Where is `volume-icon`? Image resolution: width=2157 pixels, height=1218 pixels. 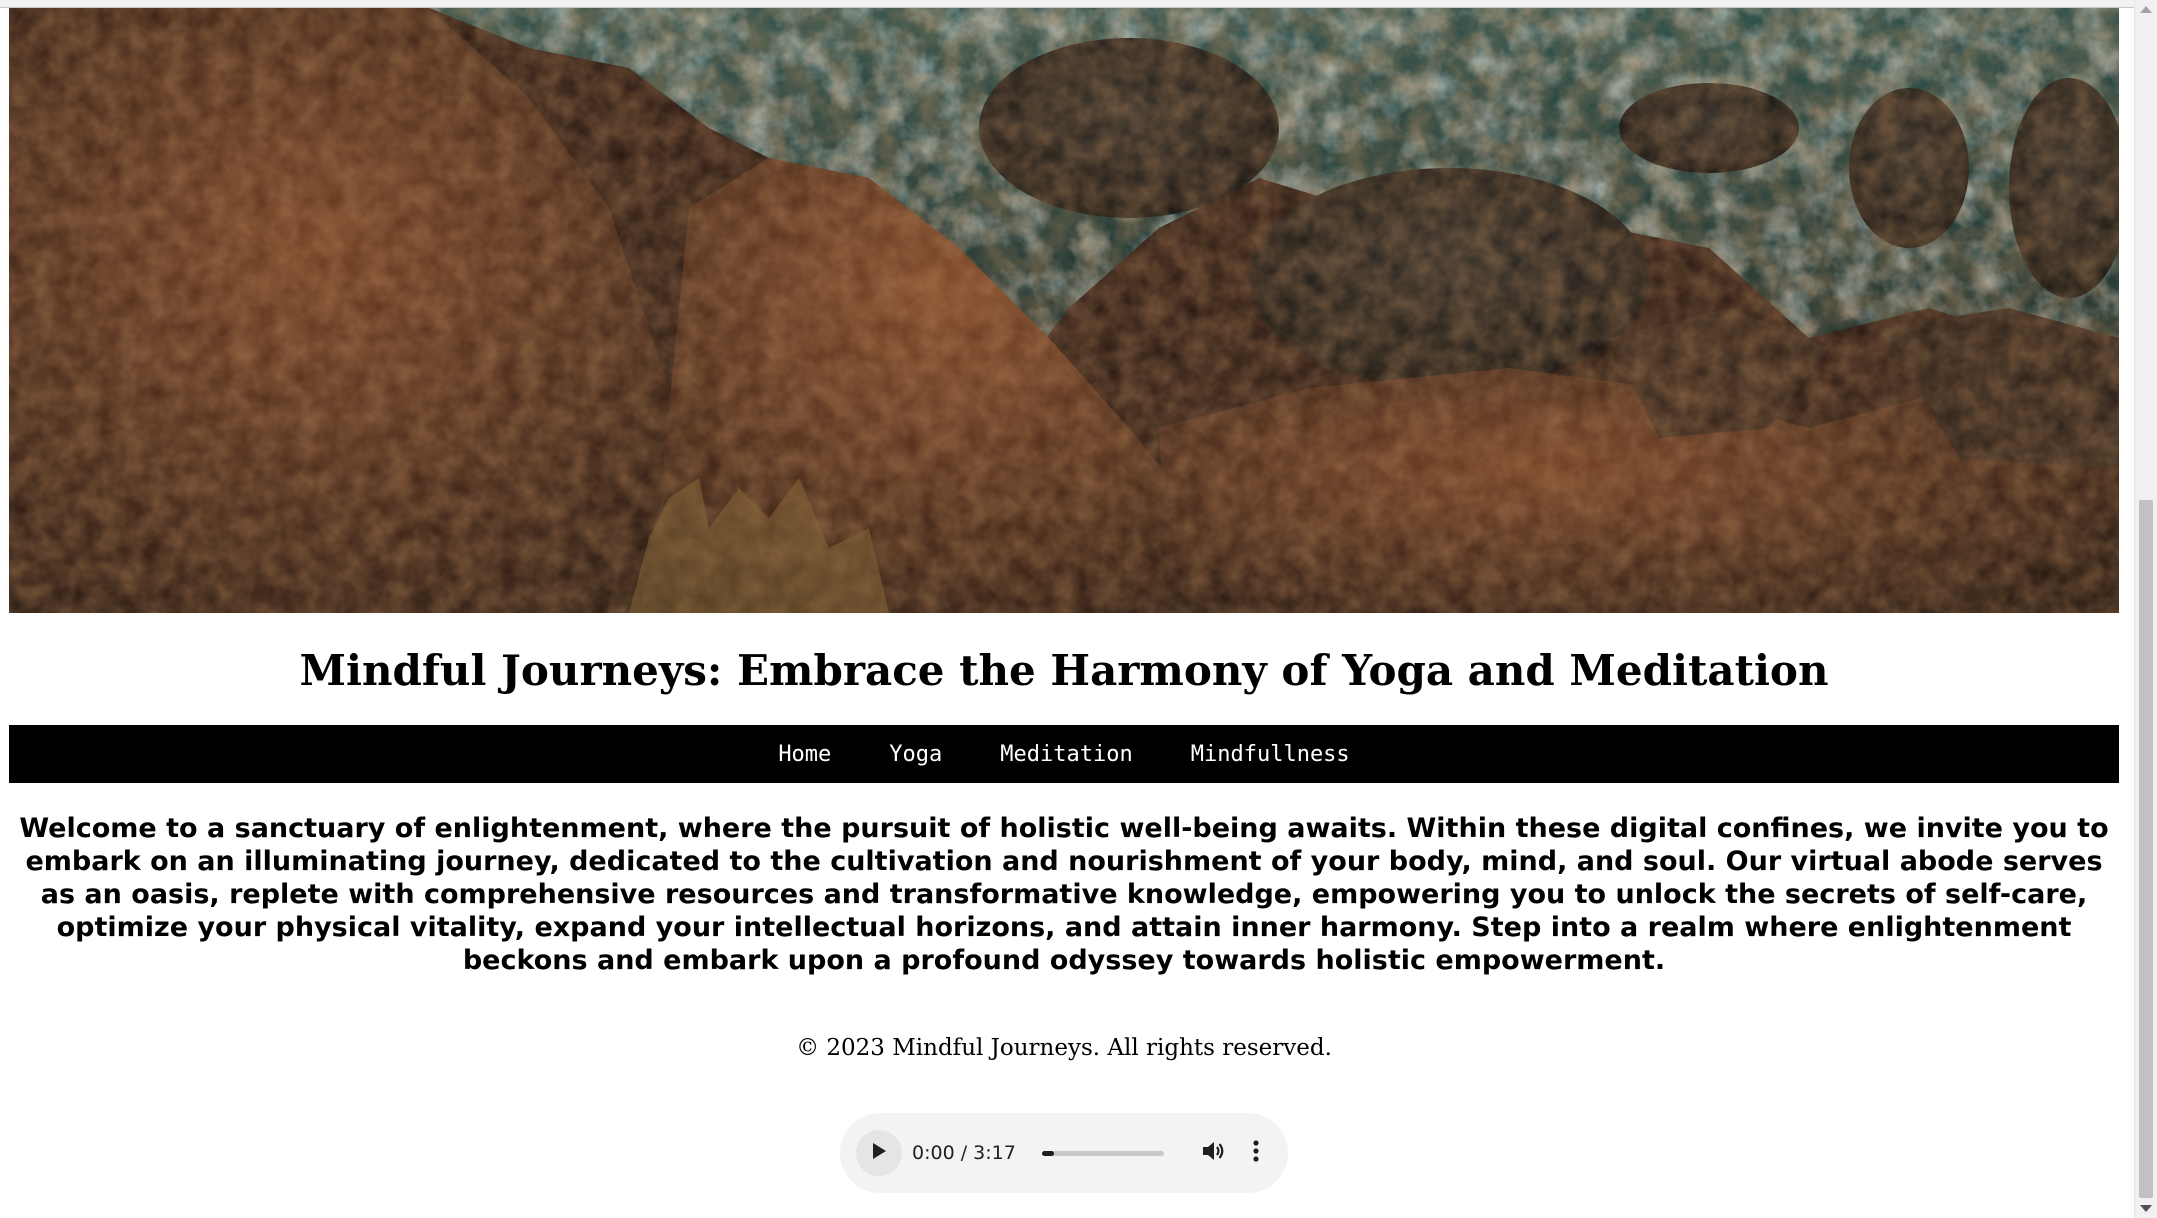
volume-icon is located at coordinates (1214, 1153).